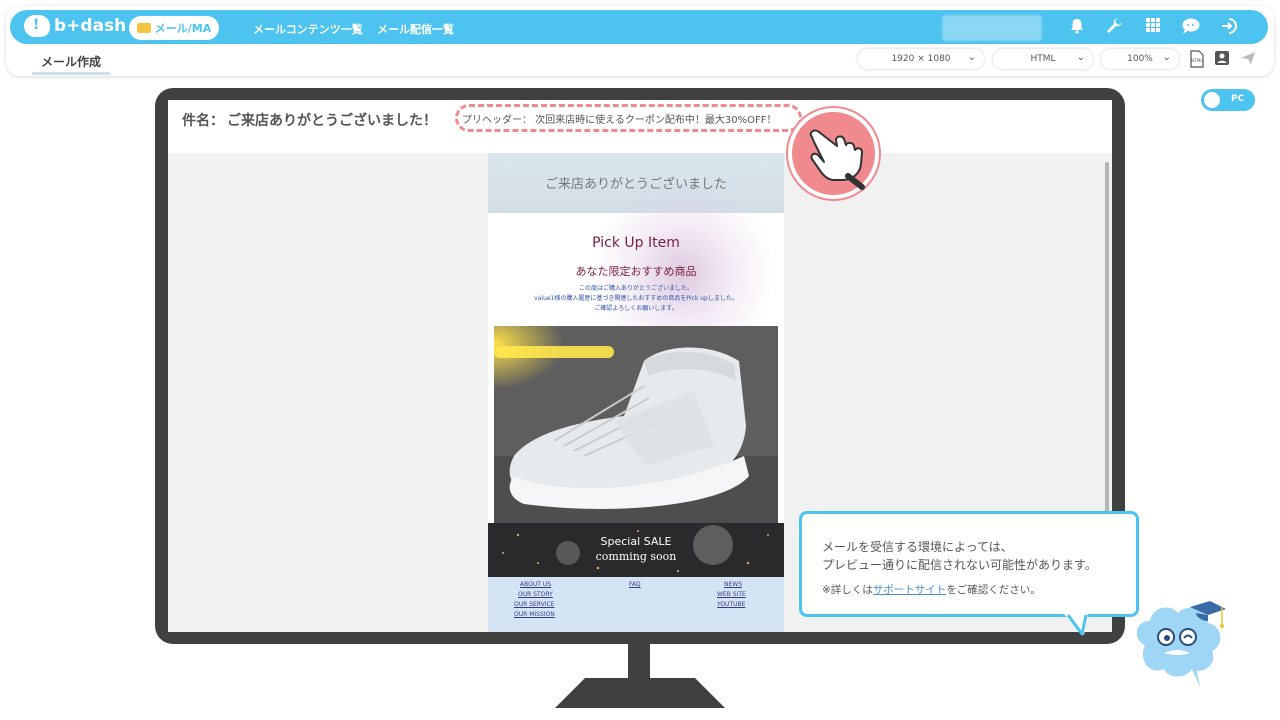 The width and height of the screenshot is (1280, 720). I want to click on subject-label: 件名：, so click(203, 121).